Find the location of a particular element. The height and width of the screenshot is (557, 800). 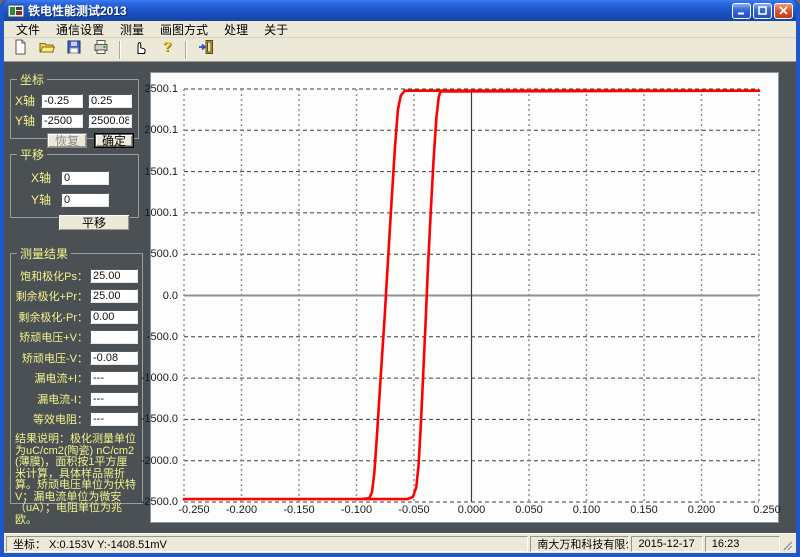

pan-group: 平移 X轴 Y轴 平移 is located at coordinates (74, 188).